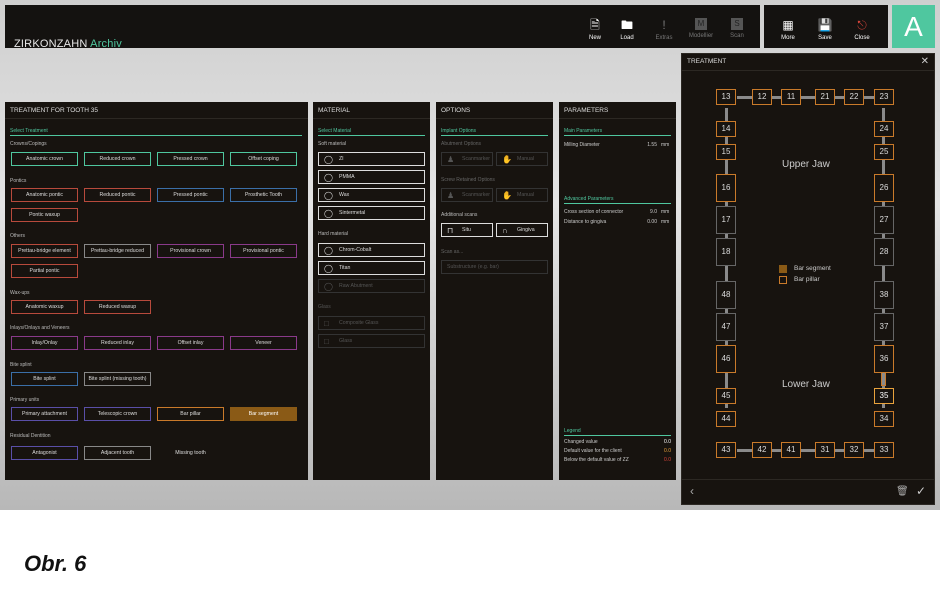 The width and height of the screenshot is (940, 600). I want to click on tooth: 48, so click(726, 295).